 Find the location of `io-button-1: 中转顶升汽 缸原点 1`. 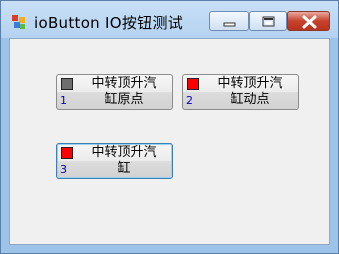

io-button-1: 中转顶升汽 缸原点 1 is located at coordinates (114, 92).